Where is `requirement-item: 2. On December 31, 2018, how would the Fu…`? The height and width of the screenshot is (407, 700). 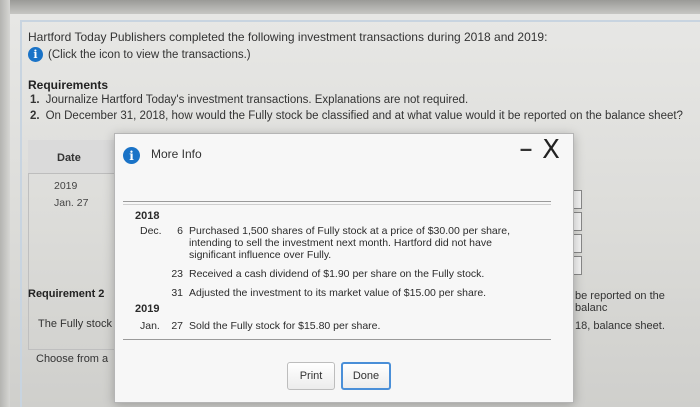 requirement-item: 2. On December 31, 2018, how would the Fu… is located at coordinates (356, 116).